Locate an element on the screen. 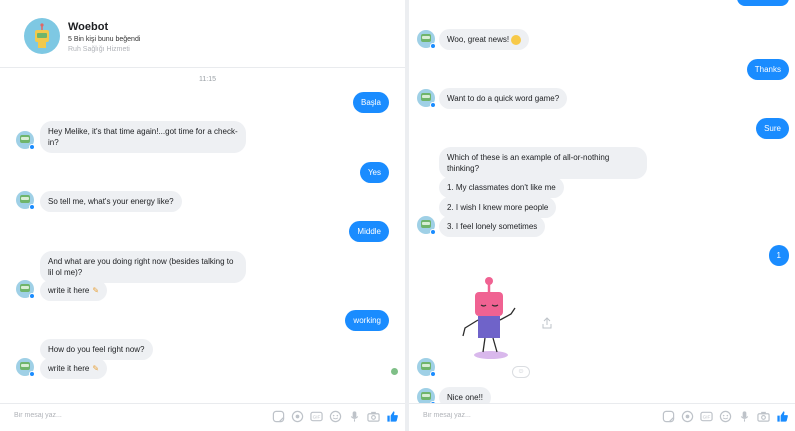  message-bubble-partial is located at coordinates (763, 3).